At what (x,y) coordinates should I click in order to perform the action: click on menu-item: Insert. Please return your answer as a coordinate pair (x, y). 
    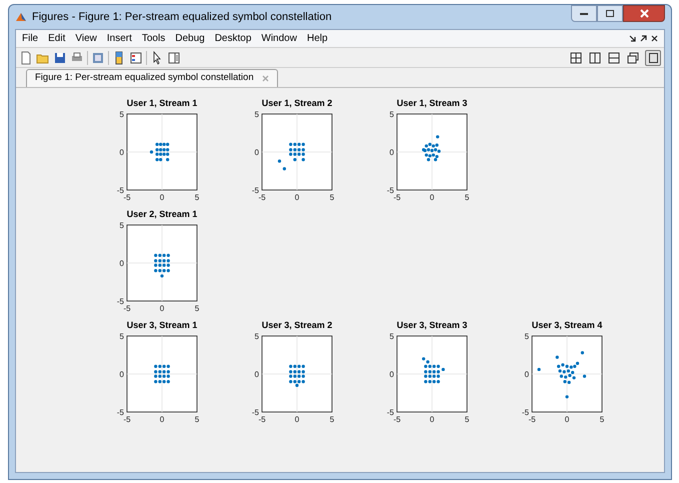
    Looking at the image, I should click on (119, 38).